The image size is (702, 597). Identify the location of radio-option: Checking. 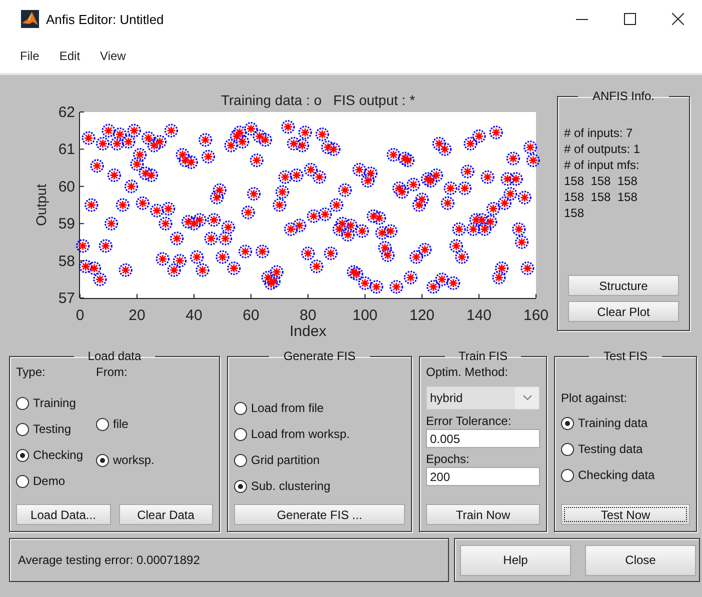
(56, 455).